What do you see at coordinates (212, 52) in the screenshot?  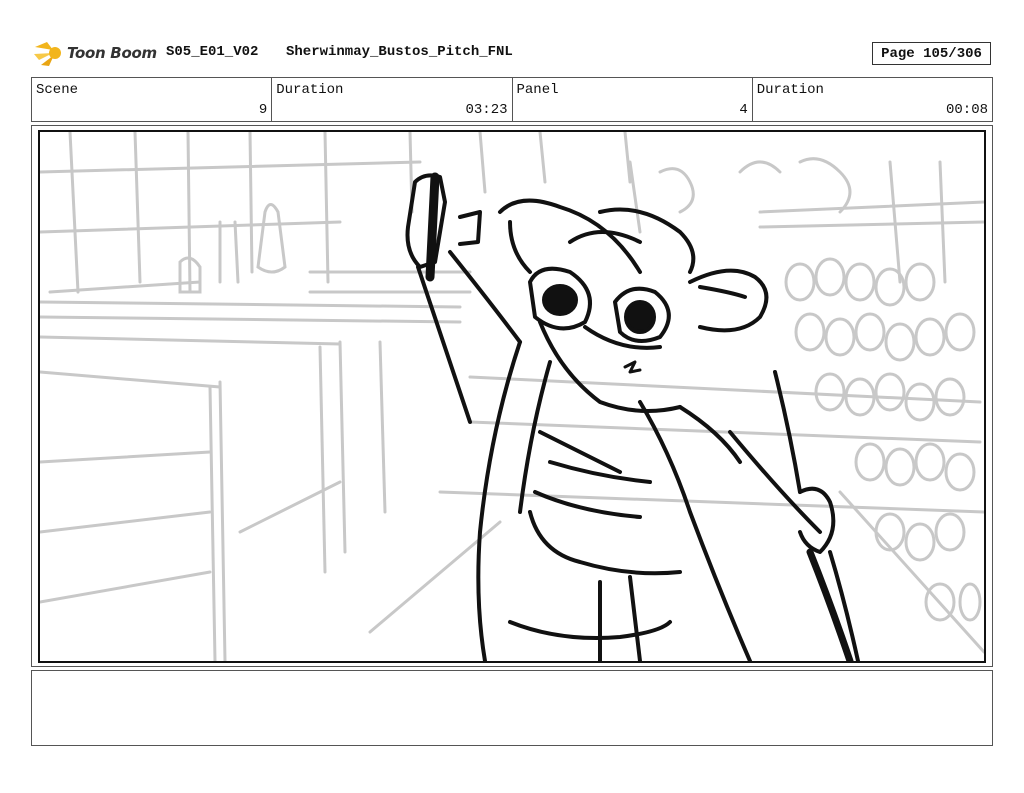 I see `project-code: S05_E01_V02` at bounding box center [212, 52].